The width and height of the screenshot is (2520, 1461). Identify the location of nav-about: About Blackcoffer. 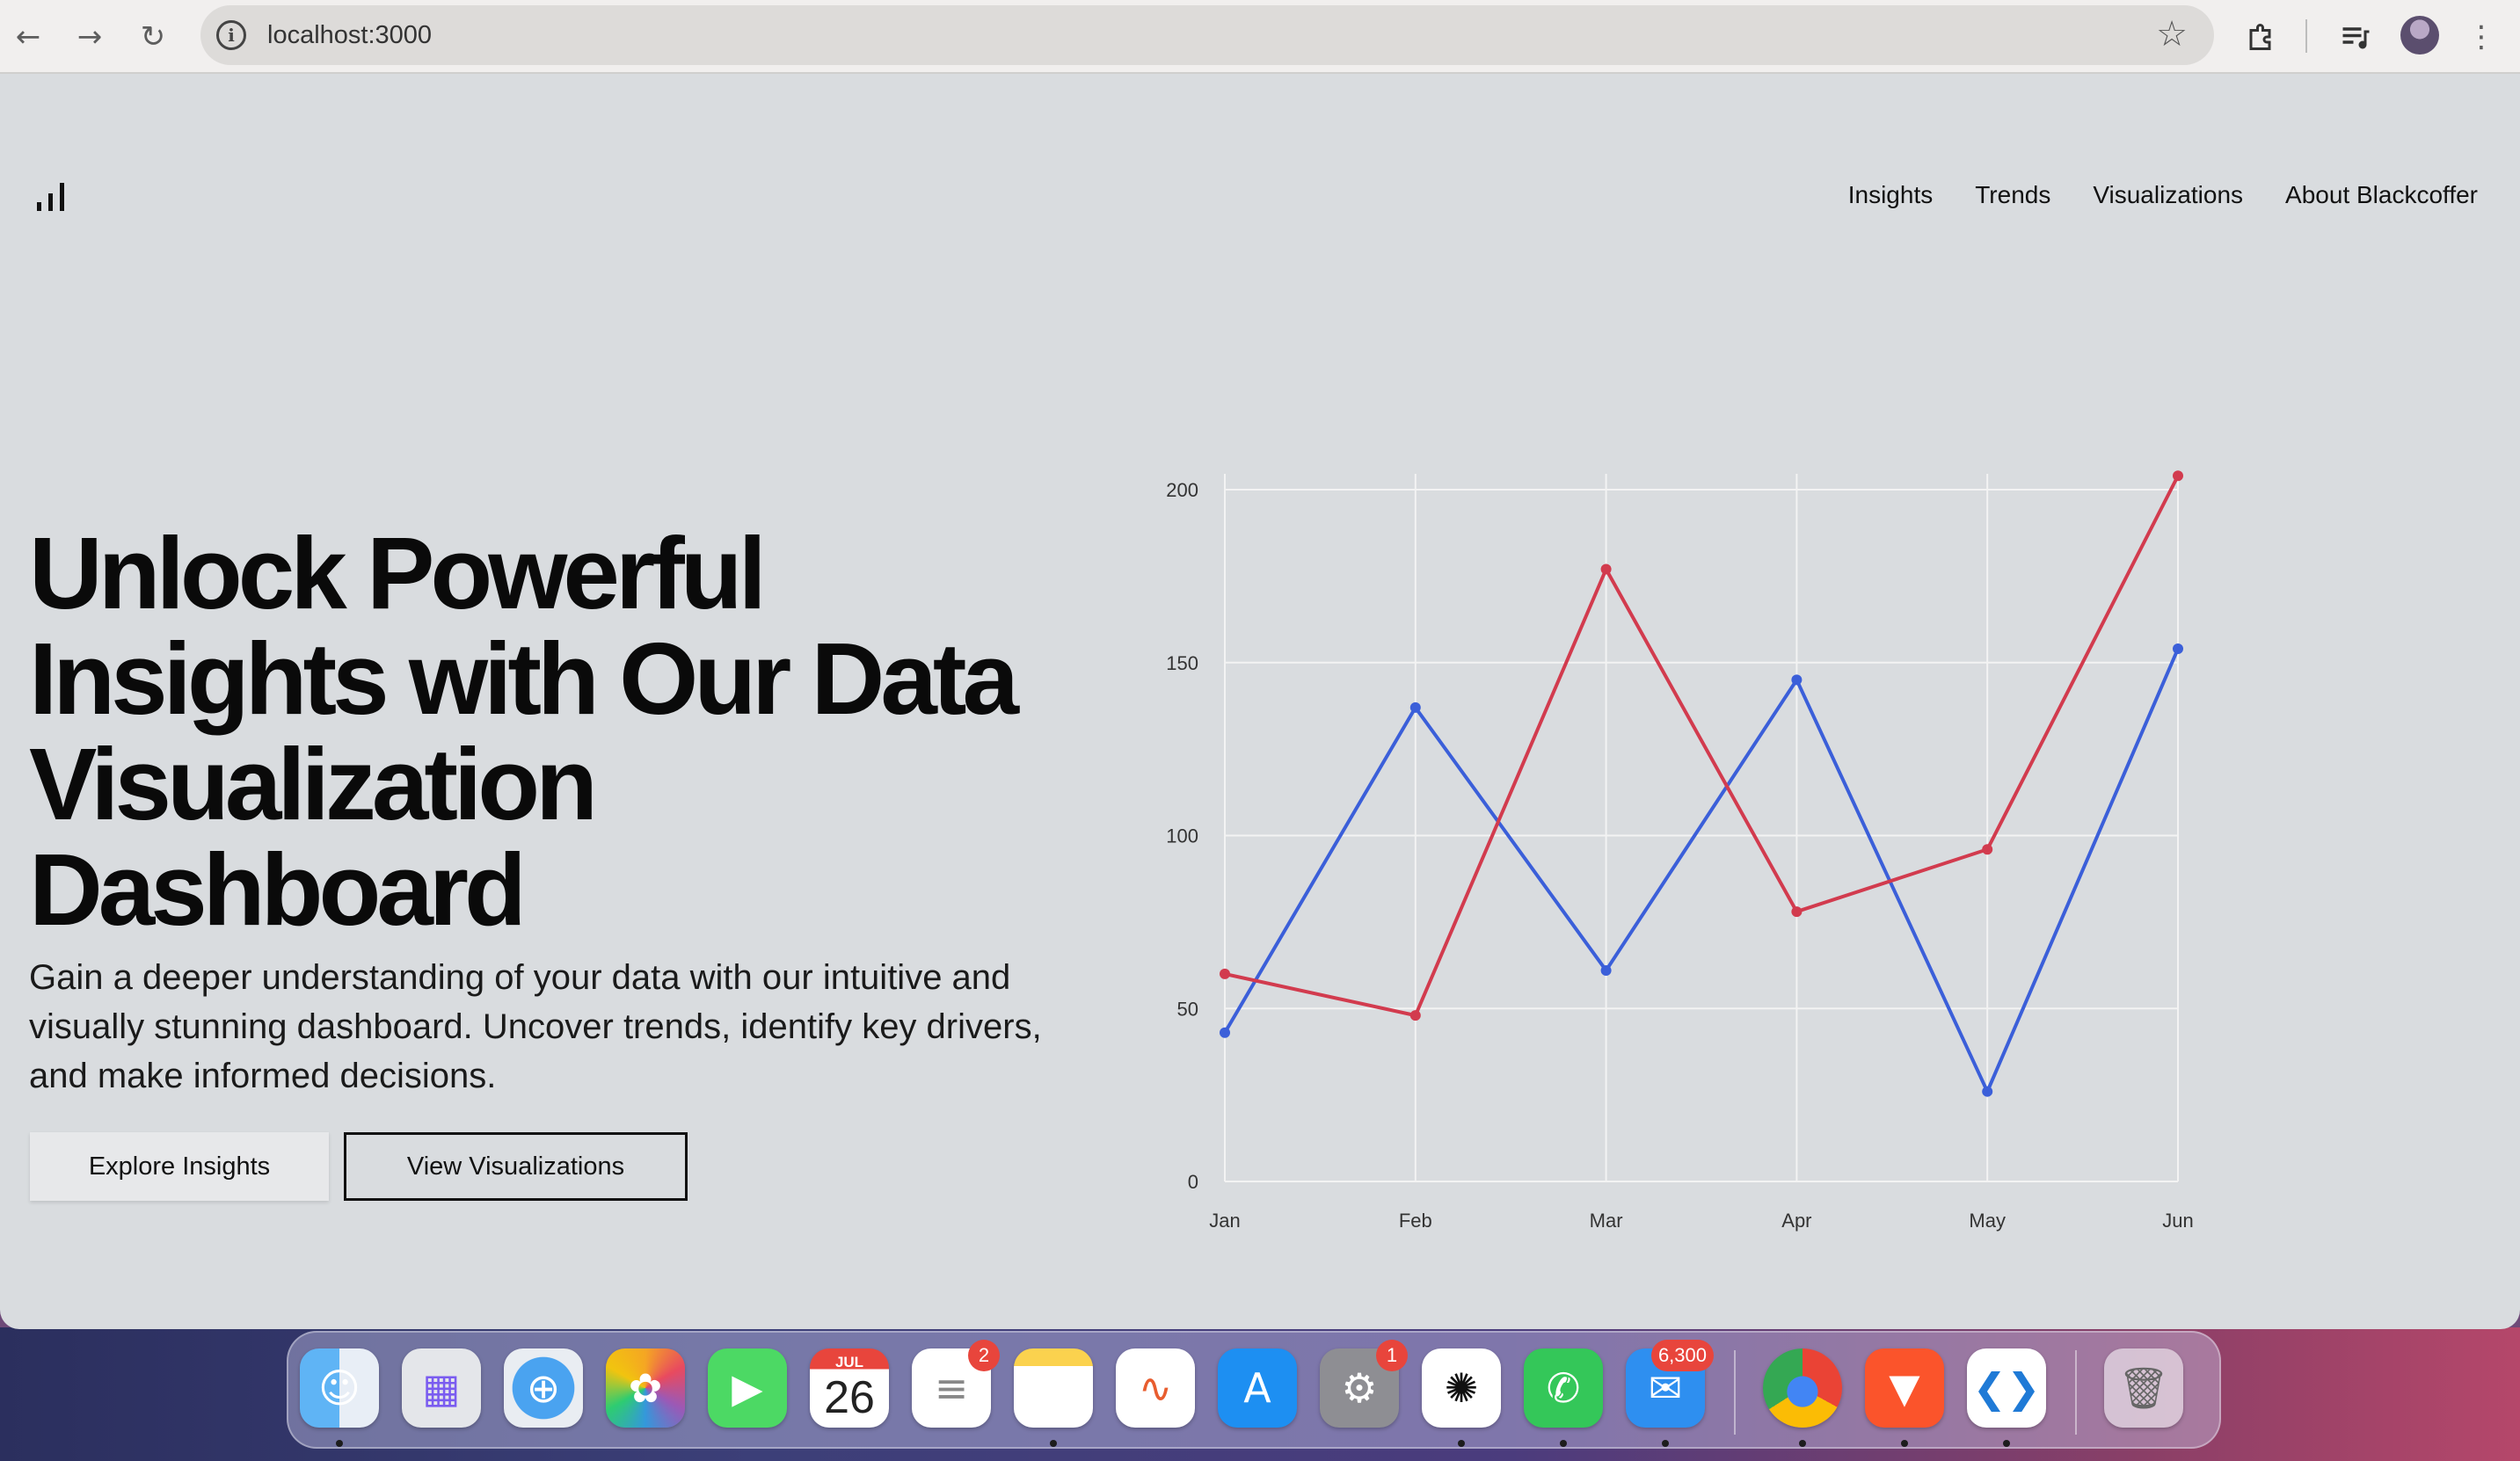
(2381, 195).